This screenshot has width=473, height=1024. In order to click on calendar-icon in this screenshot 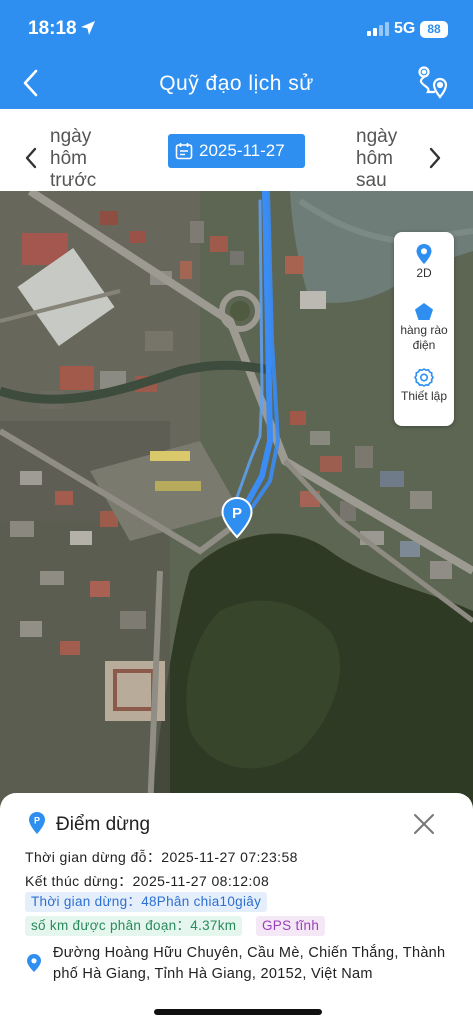, I will do `click(184, 151)`.